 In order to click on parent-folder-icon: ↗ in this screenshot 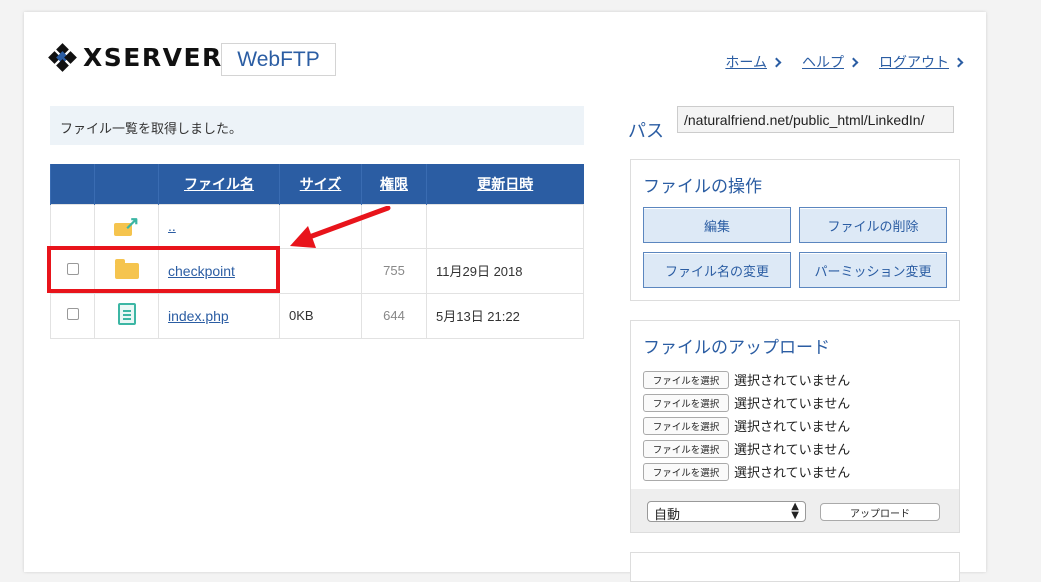, I will do `click(126, 225)`.